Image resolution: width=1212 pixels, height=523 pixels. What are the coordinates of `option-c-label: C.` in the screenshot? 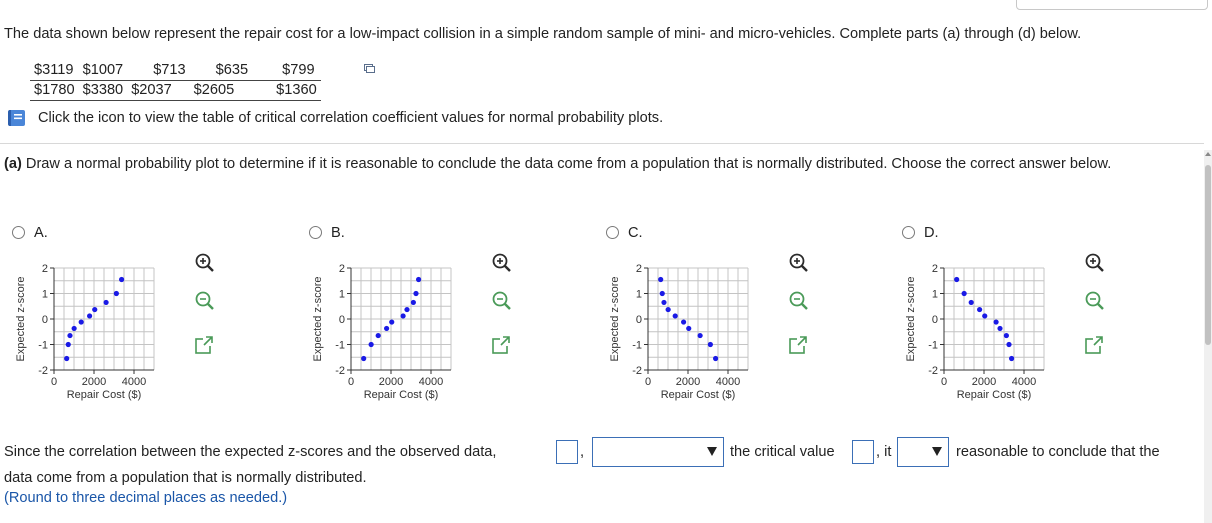 It's located at (635, 233).